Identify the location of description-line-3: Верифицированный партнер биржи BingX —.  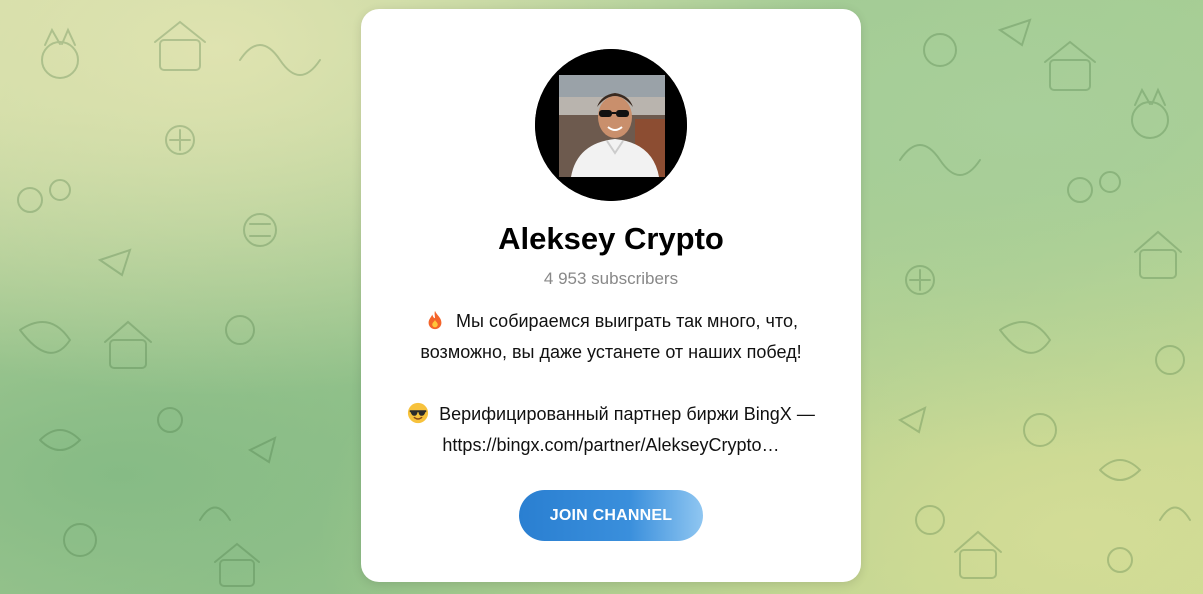
(611, 414).